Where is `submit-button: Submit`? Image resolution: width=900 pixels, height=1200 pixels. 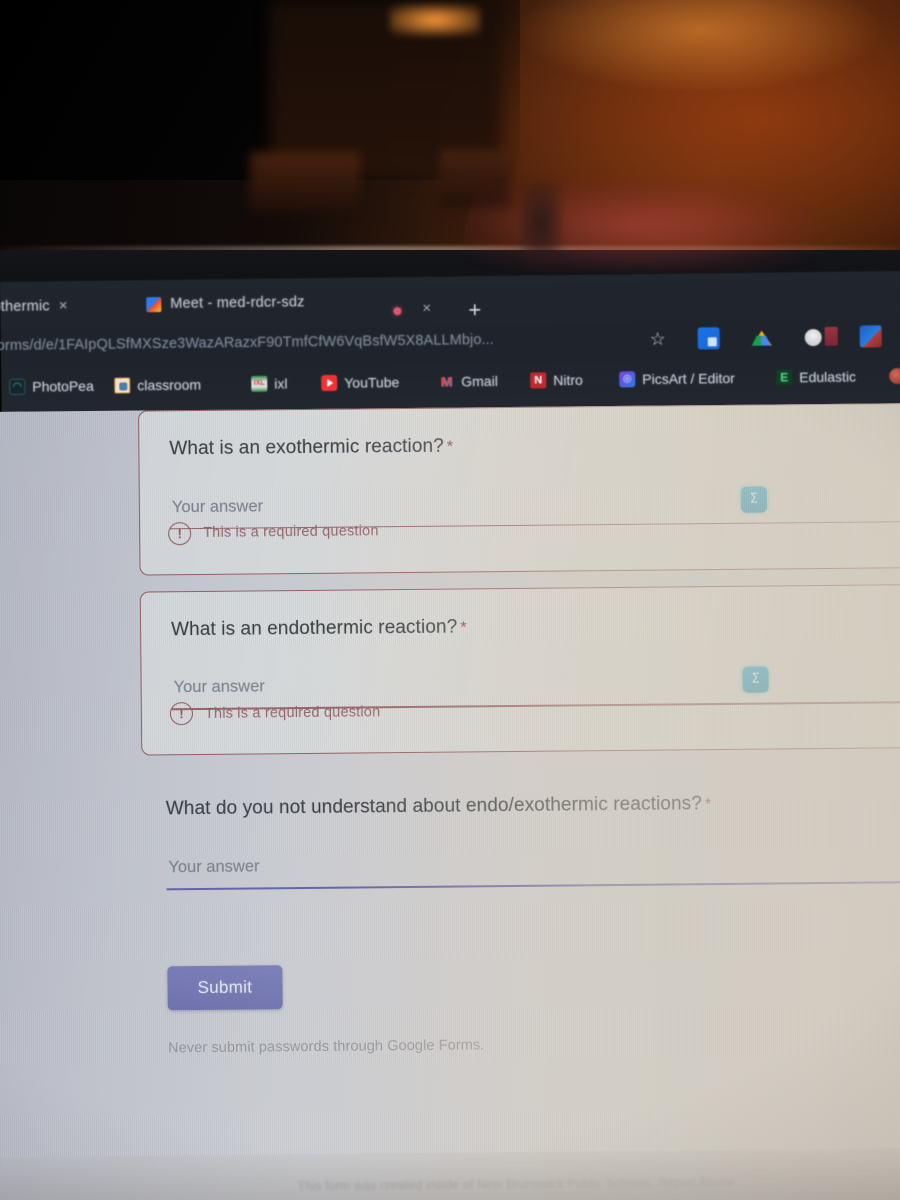 submit-button: Submit is located at coordinates (225, 988).